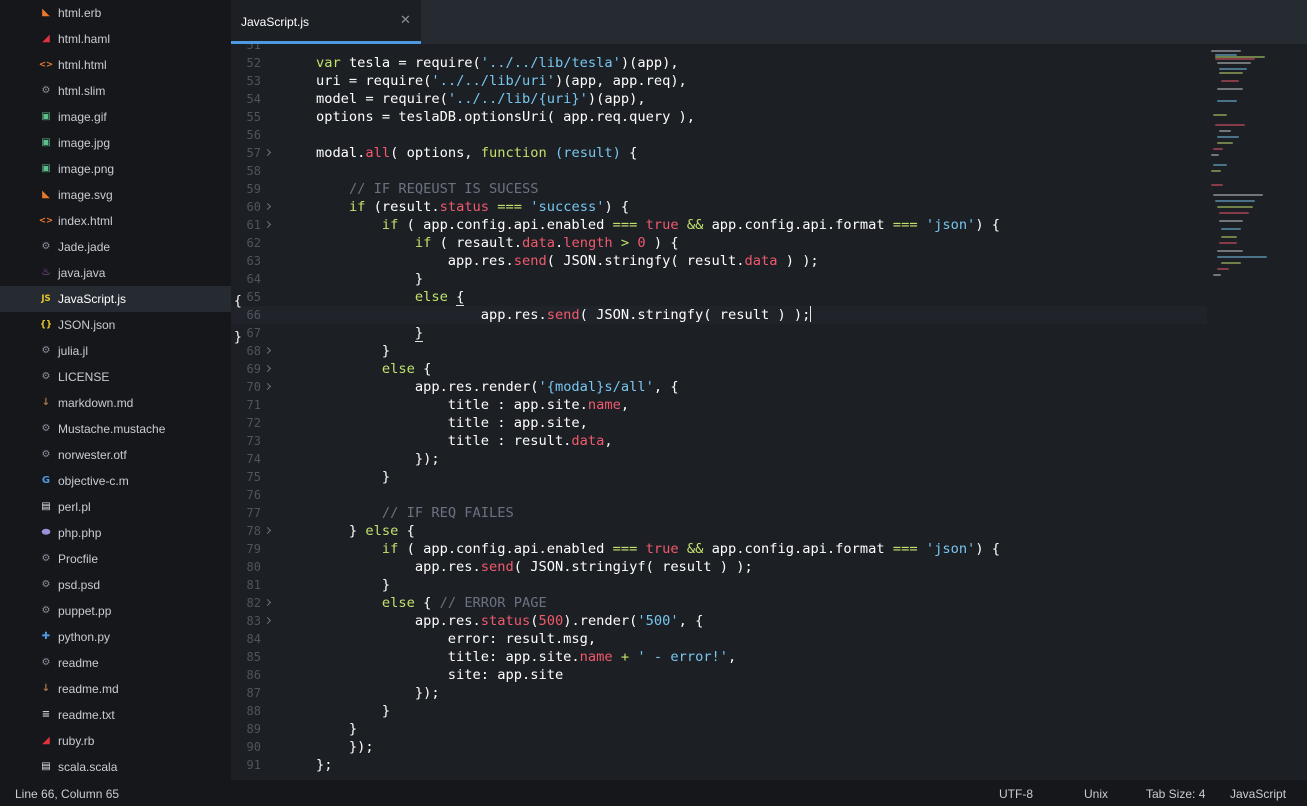 This screenshot has width=1307, height=806. I want to click on code-line: 90 });, so click(719, 747).